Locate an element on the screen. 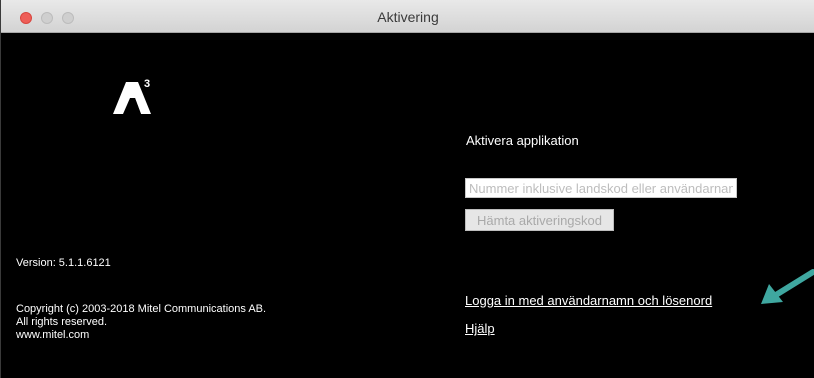 The width and height of the screenshot is (814, 378). rights-text: All rights reserved. is located at coordinates (62, 322).